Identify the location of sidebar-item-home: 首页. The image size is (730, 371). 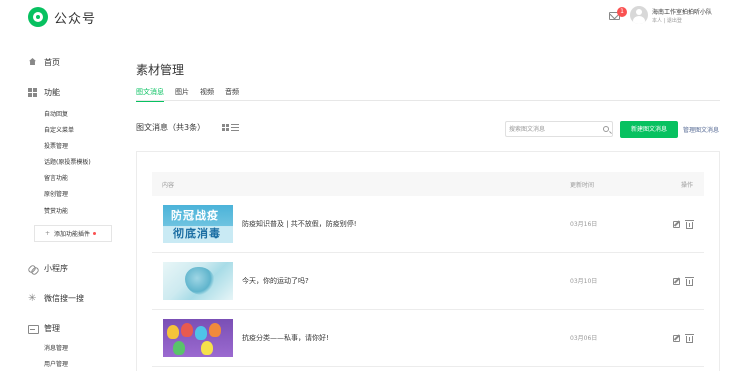
(44, 62).